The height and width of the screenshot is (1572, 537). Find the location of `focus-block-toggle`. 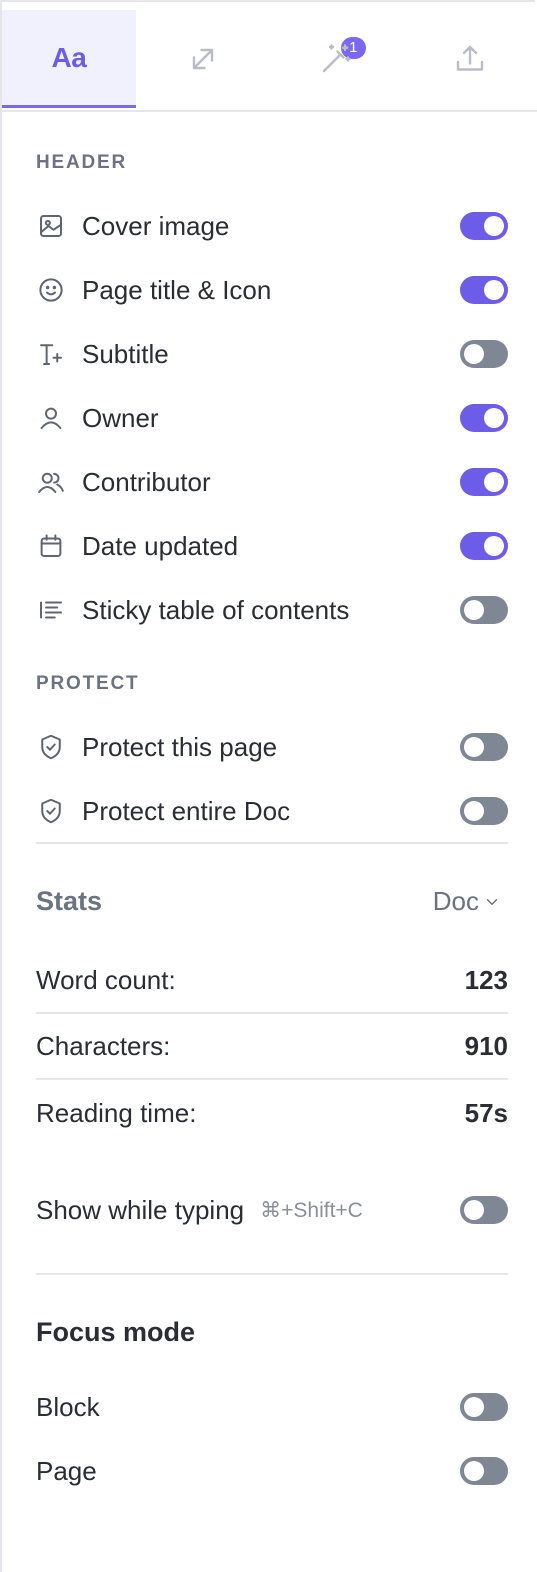

focus-block-toggle is located at coordinates (484, 1407).